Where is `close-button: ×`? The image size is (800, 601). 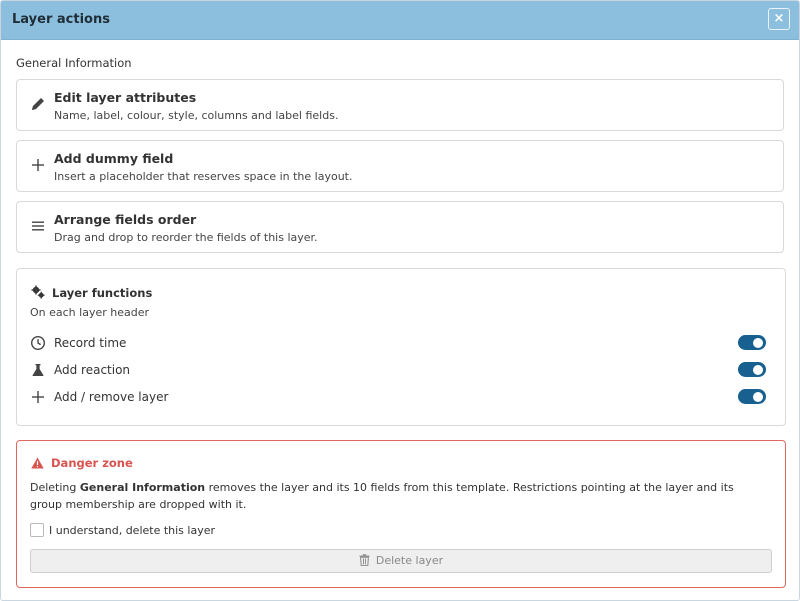
close-button: × is located at coordinates (779, 19).